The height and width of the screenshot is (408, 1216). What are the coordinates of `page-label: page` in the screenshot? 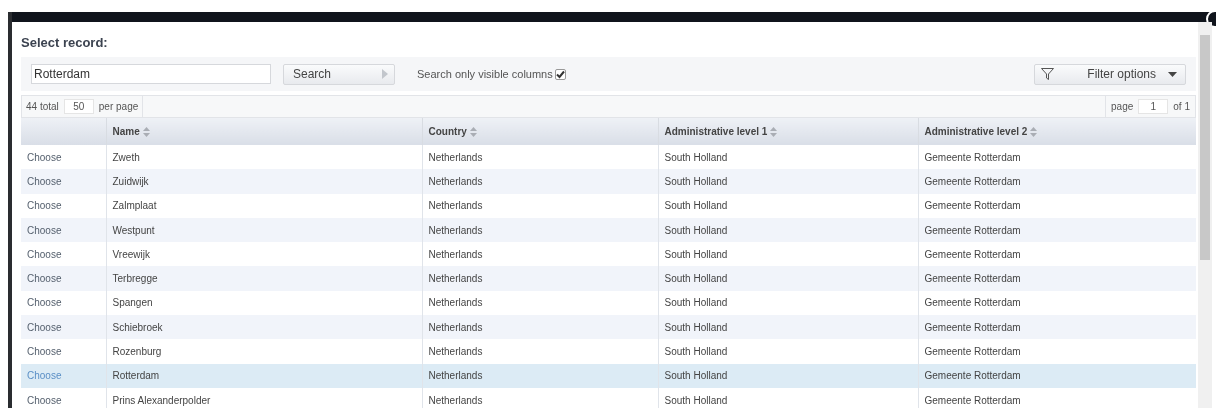 It's located at (1122, 107).